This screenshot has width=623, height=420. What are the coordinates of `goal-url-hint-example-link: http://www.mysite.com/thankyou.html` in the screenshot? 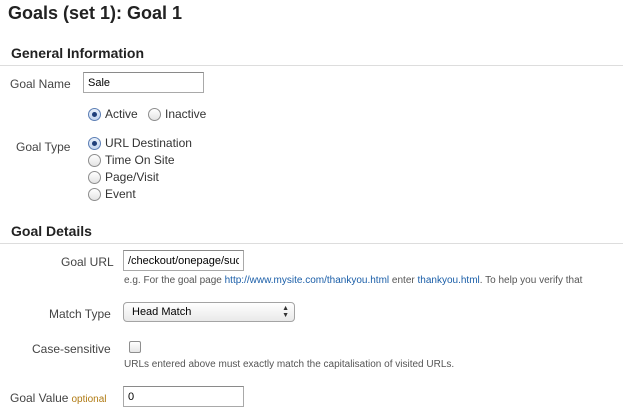 It's located at (307, 280).